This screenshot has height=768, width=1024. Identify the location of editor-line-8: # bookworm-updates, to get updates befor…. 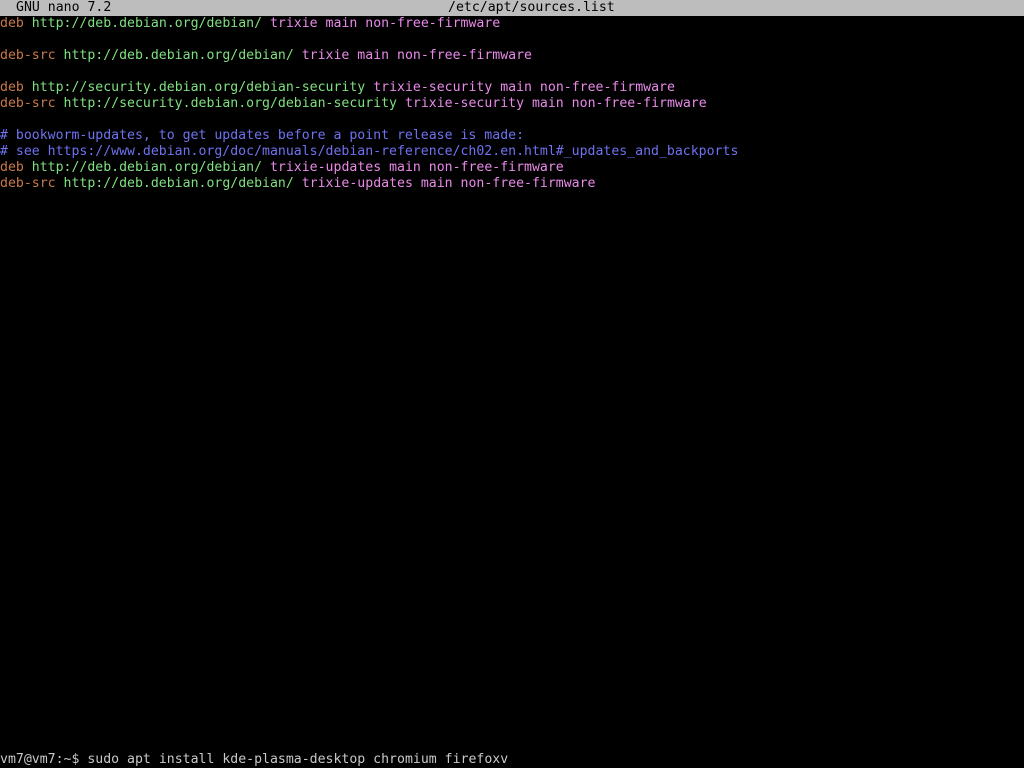
(512, 136).